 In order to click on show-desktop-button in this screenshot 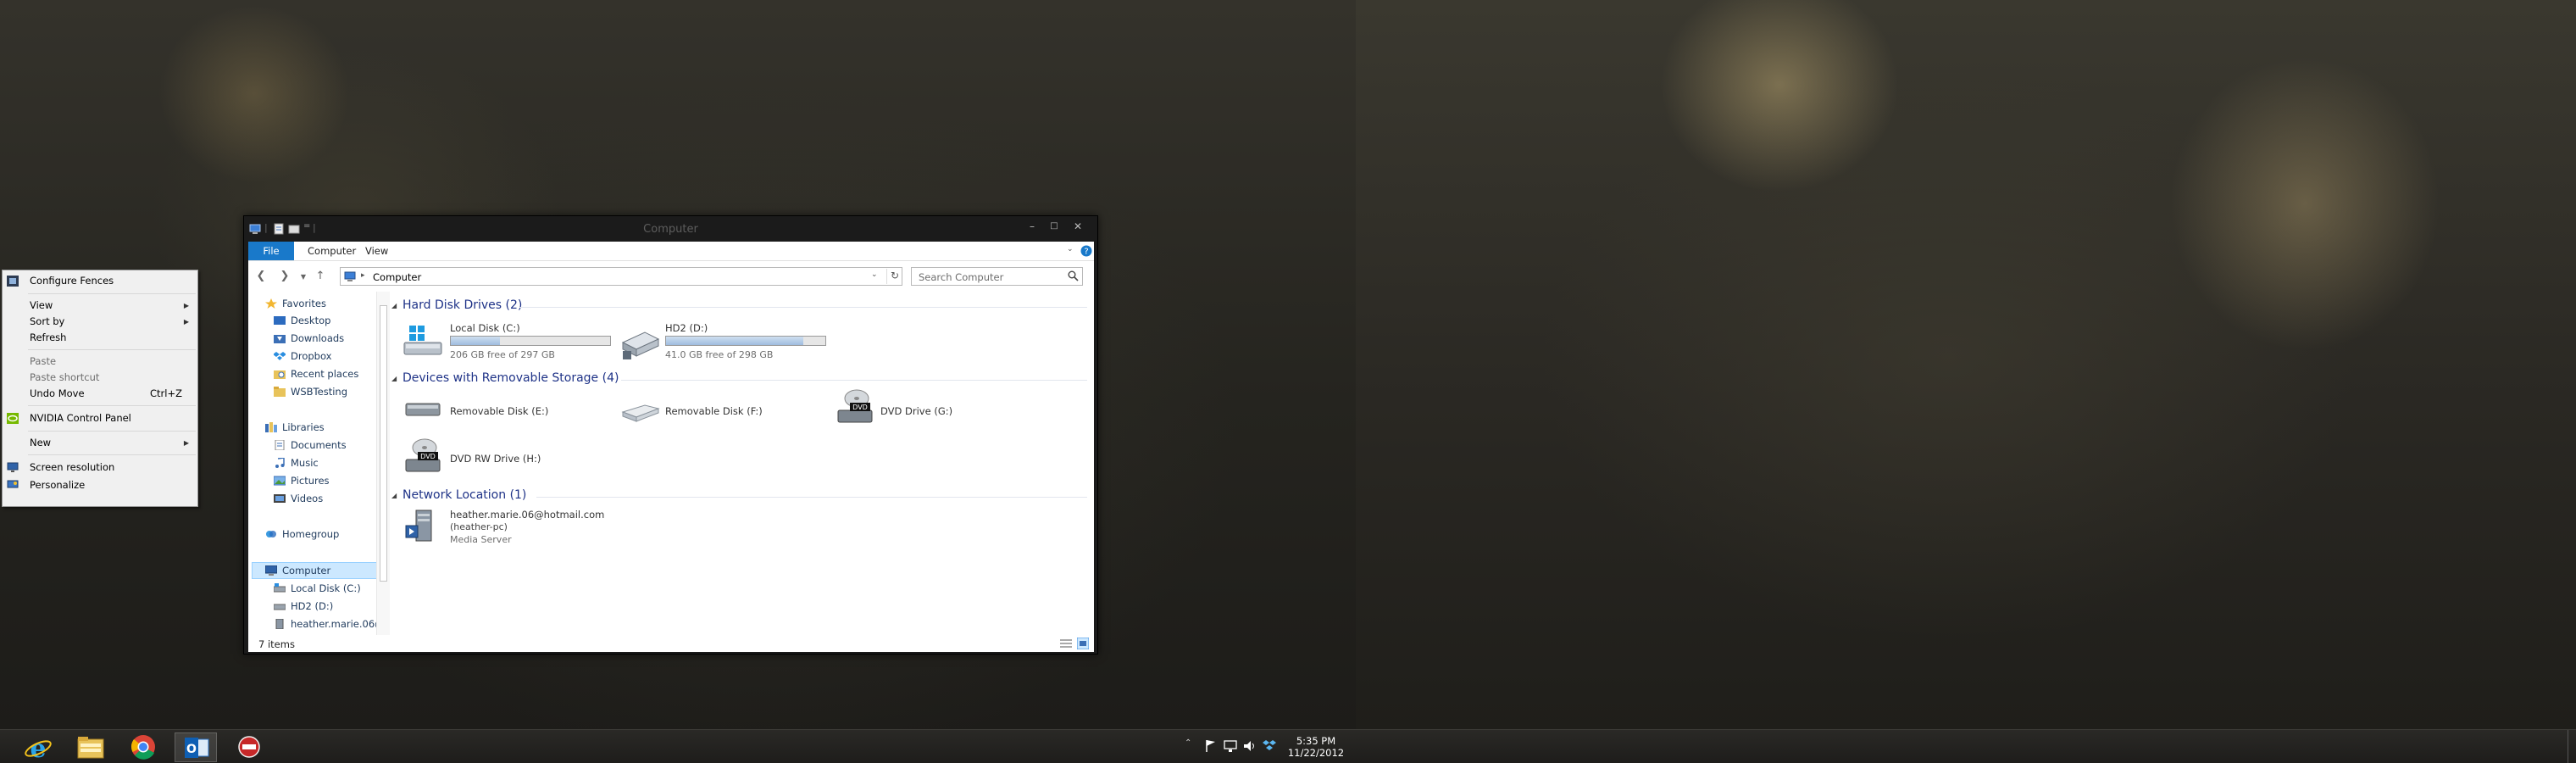, I will do `click(2572, 746)`.